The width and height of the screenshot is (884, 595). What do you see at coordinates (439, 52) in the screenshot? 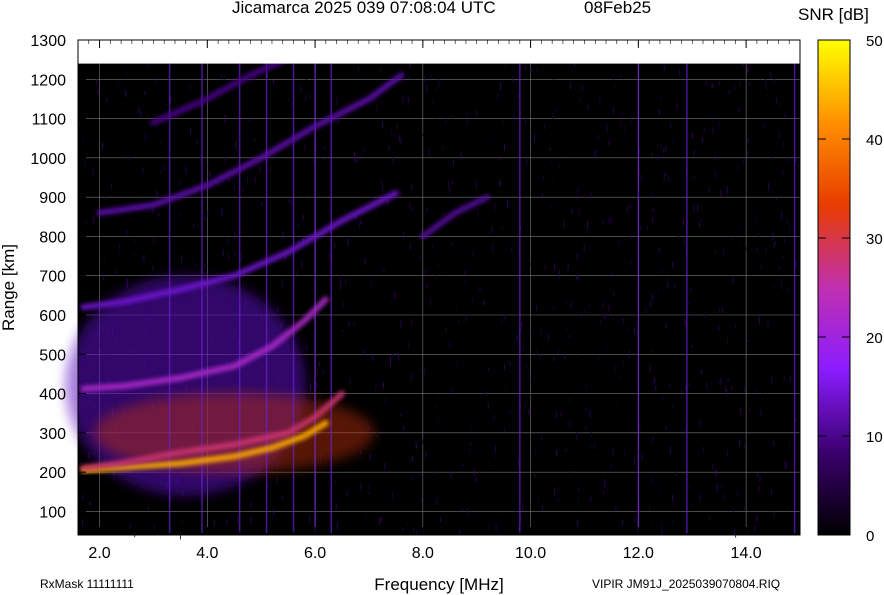
I see `data-ceiling-band` at bounding box center [439, 52].